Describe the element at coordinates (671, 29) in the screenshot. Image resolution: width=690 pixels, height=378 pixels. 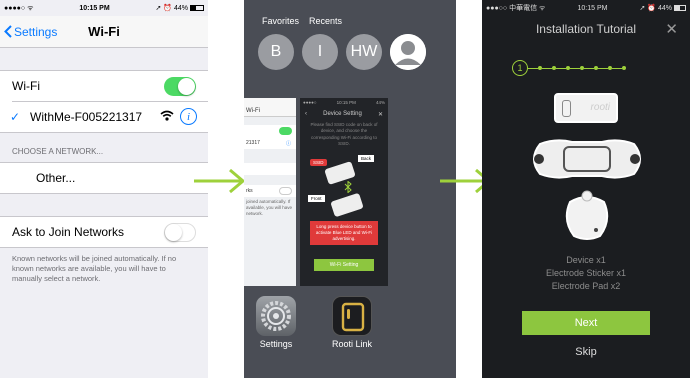
I see `close-icon: ✕` at that location.